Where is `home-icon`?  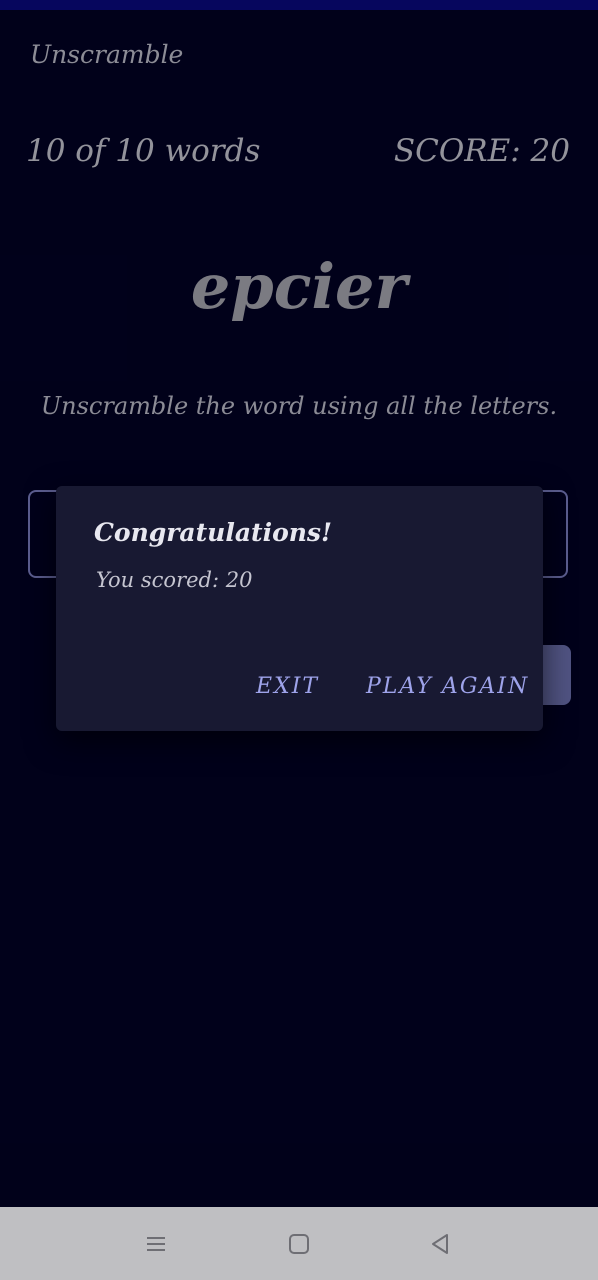 home-icon is located at coordinates (299, 1244).